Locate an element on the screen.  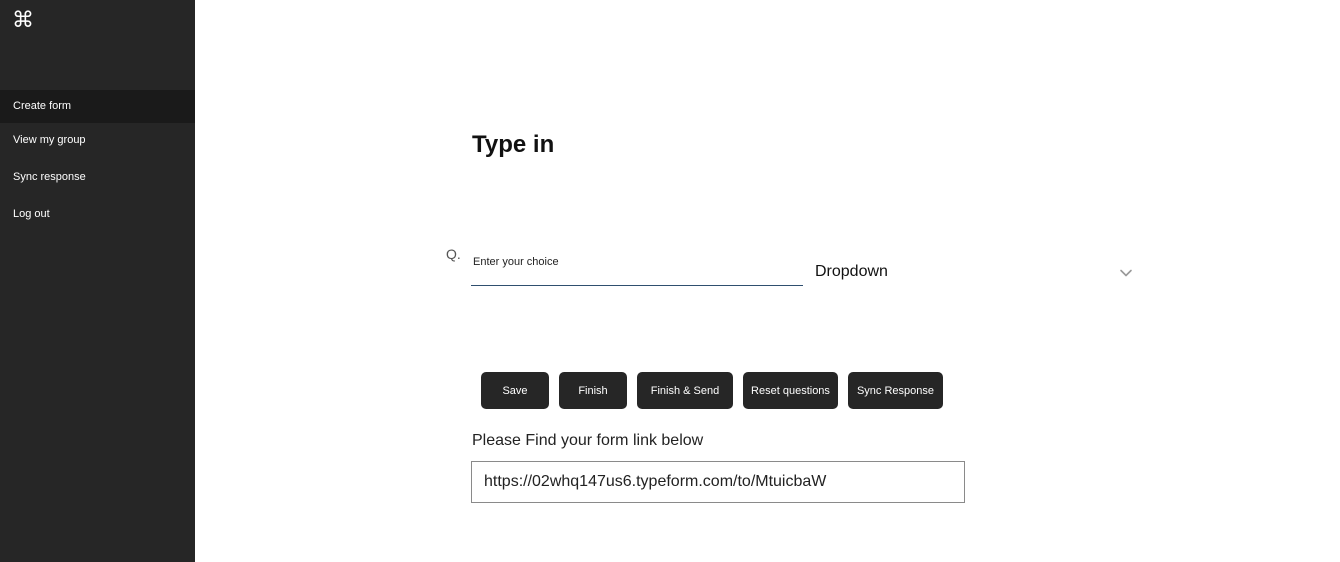
question-prefix: Q. is located at coordinates (453, 254).